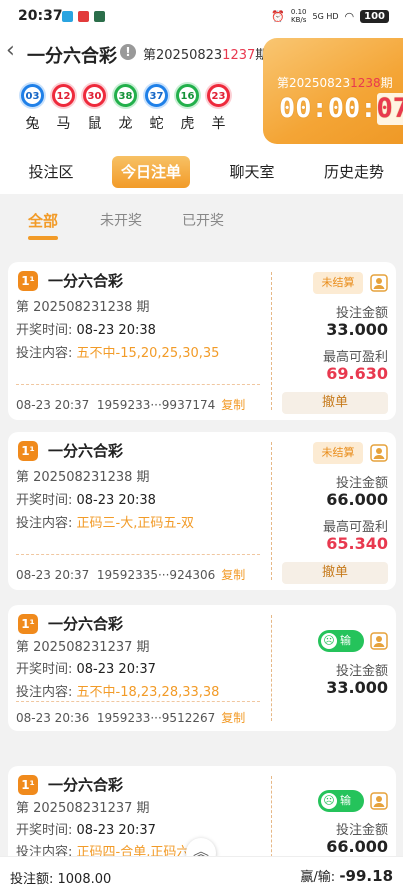 This screenshot has height=896, width=403. Describe the element at coordinates (43, 238) in the screenshot. I see `subtab-indicator` at that location.